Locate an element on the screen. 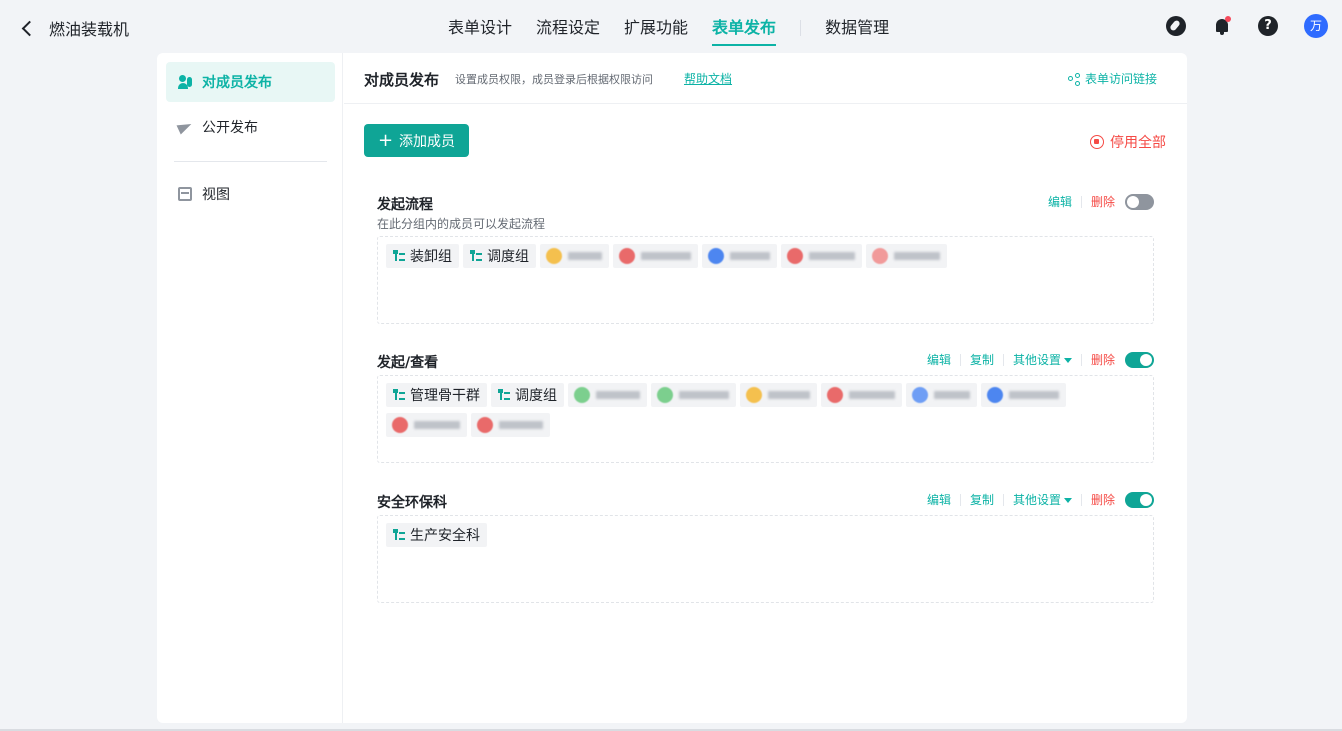 This screenshot has height=731, width=1342. group-actions: 编辑 删除 is located at coordinates (1101, 201).